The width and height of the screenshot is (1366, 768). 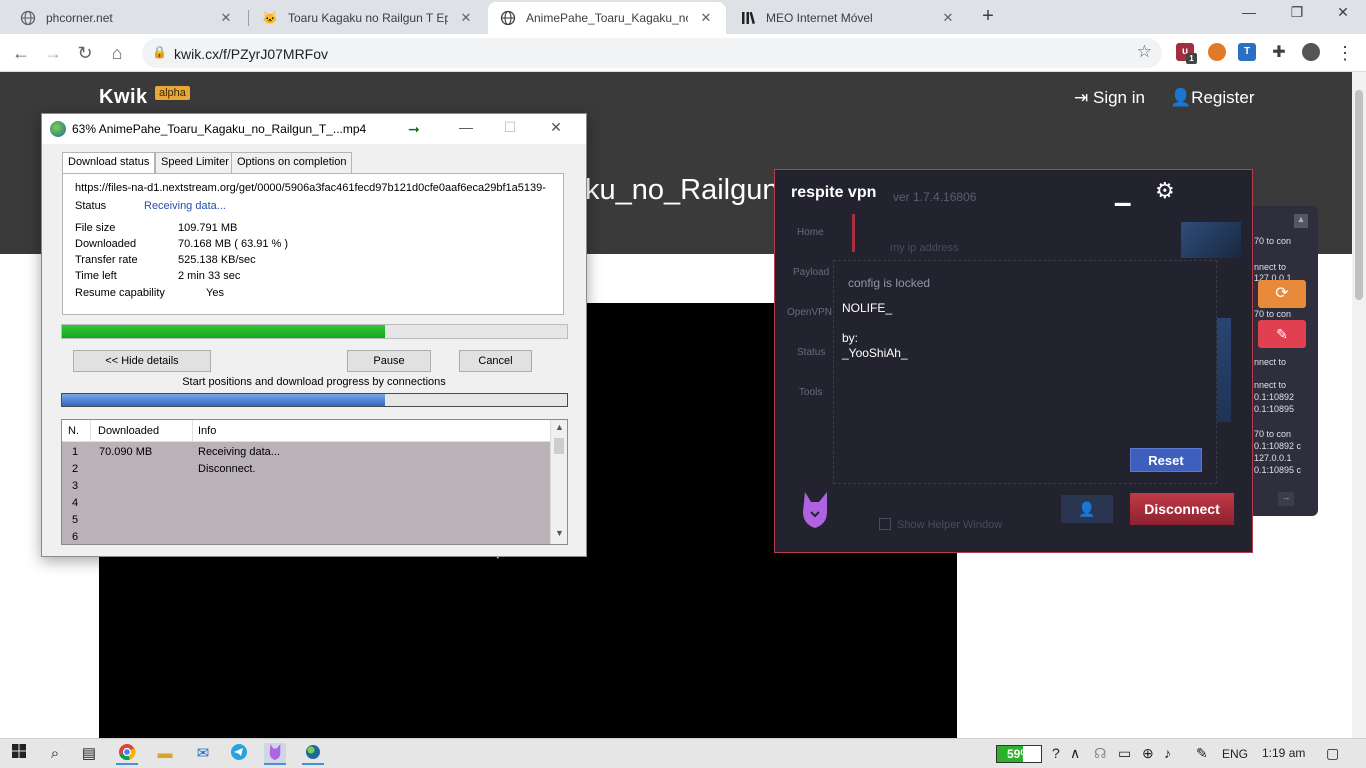 What do you see at coordinates (1122, 194) in the screenshot?
I see `minimize-icon: ▁` at bounding box center [1122, 194].